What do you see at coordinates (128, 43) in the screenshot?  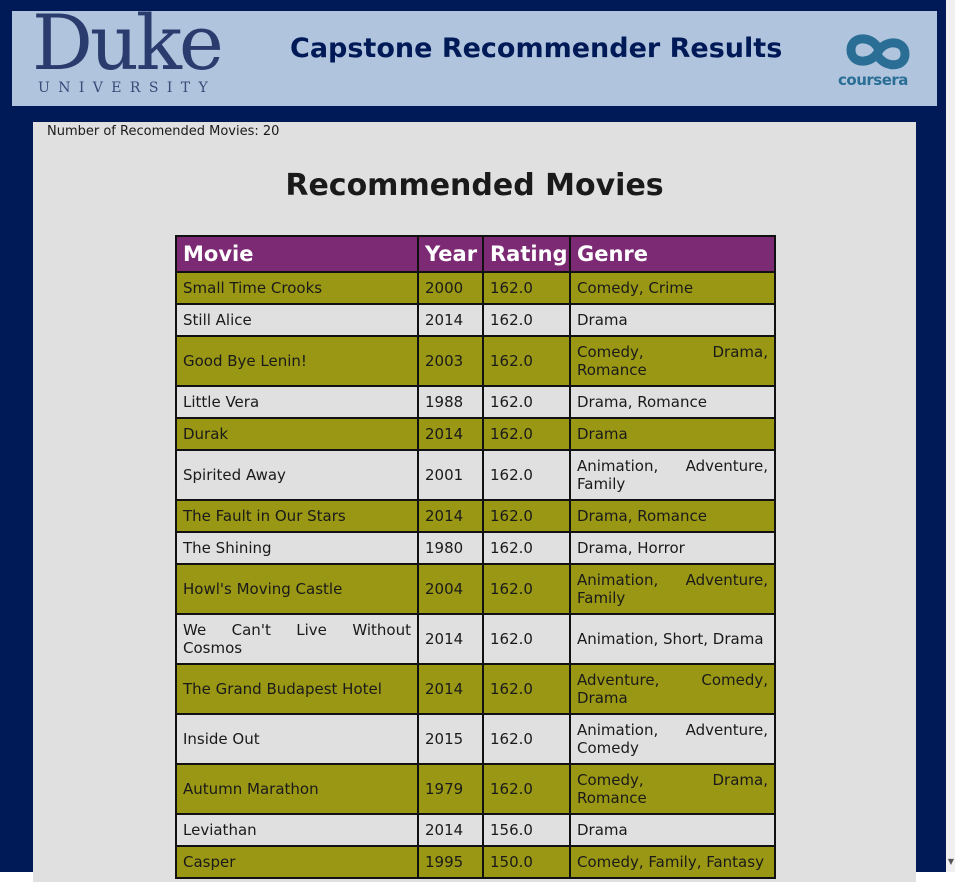 I see `duke-logo: Duke` at bounding box center [128, 43].